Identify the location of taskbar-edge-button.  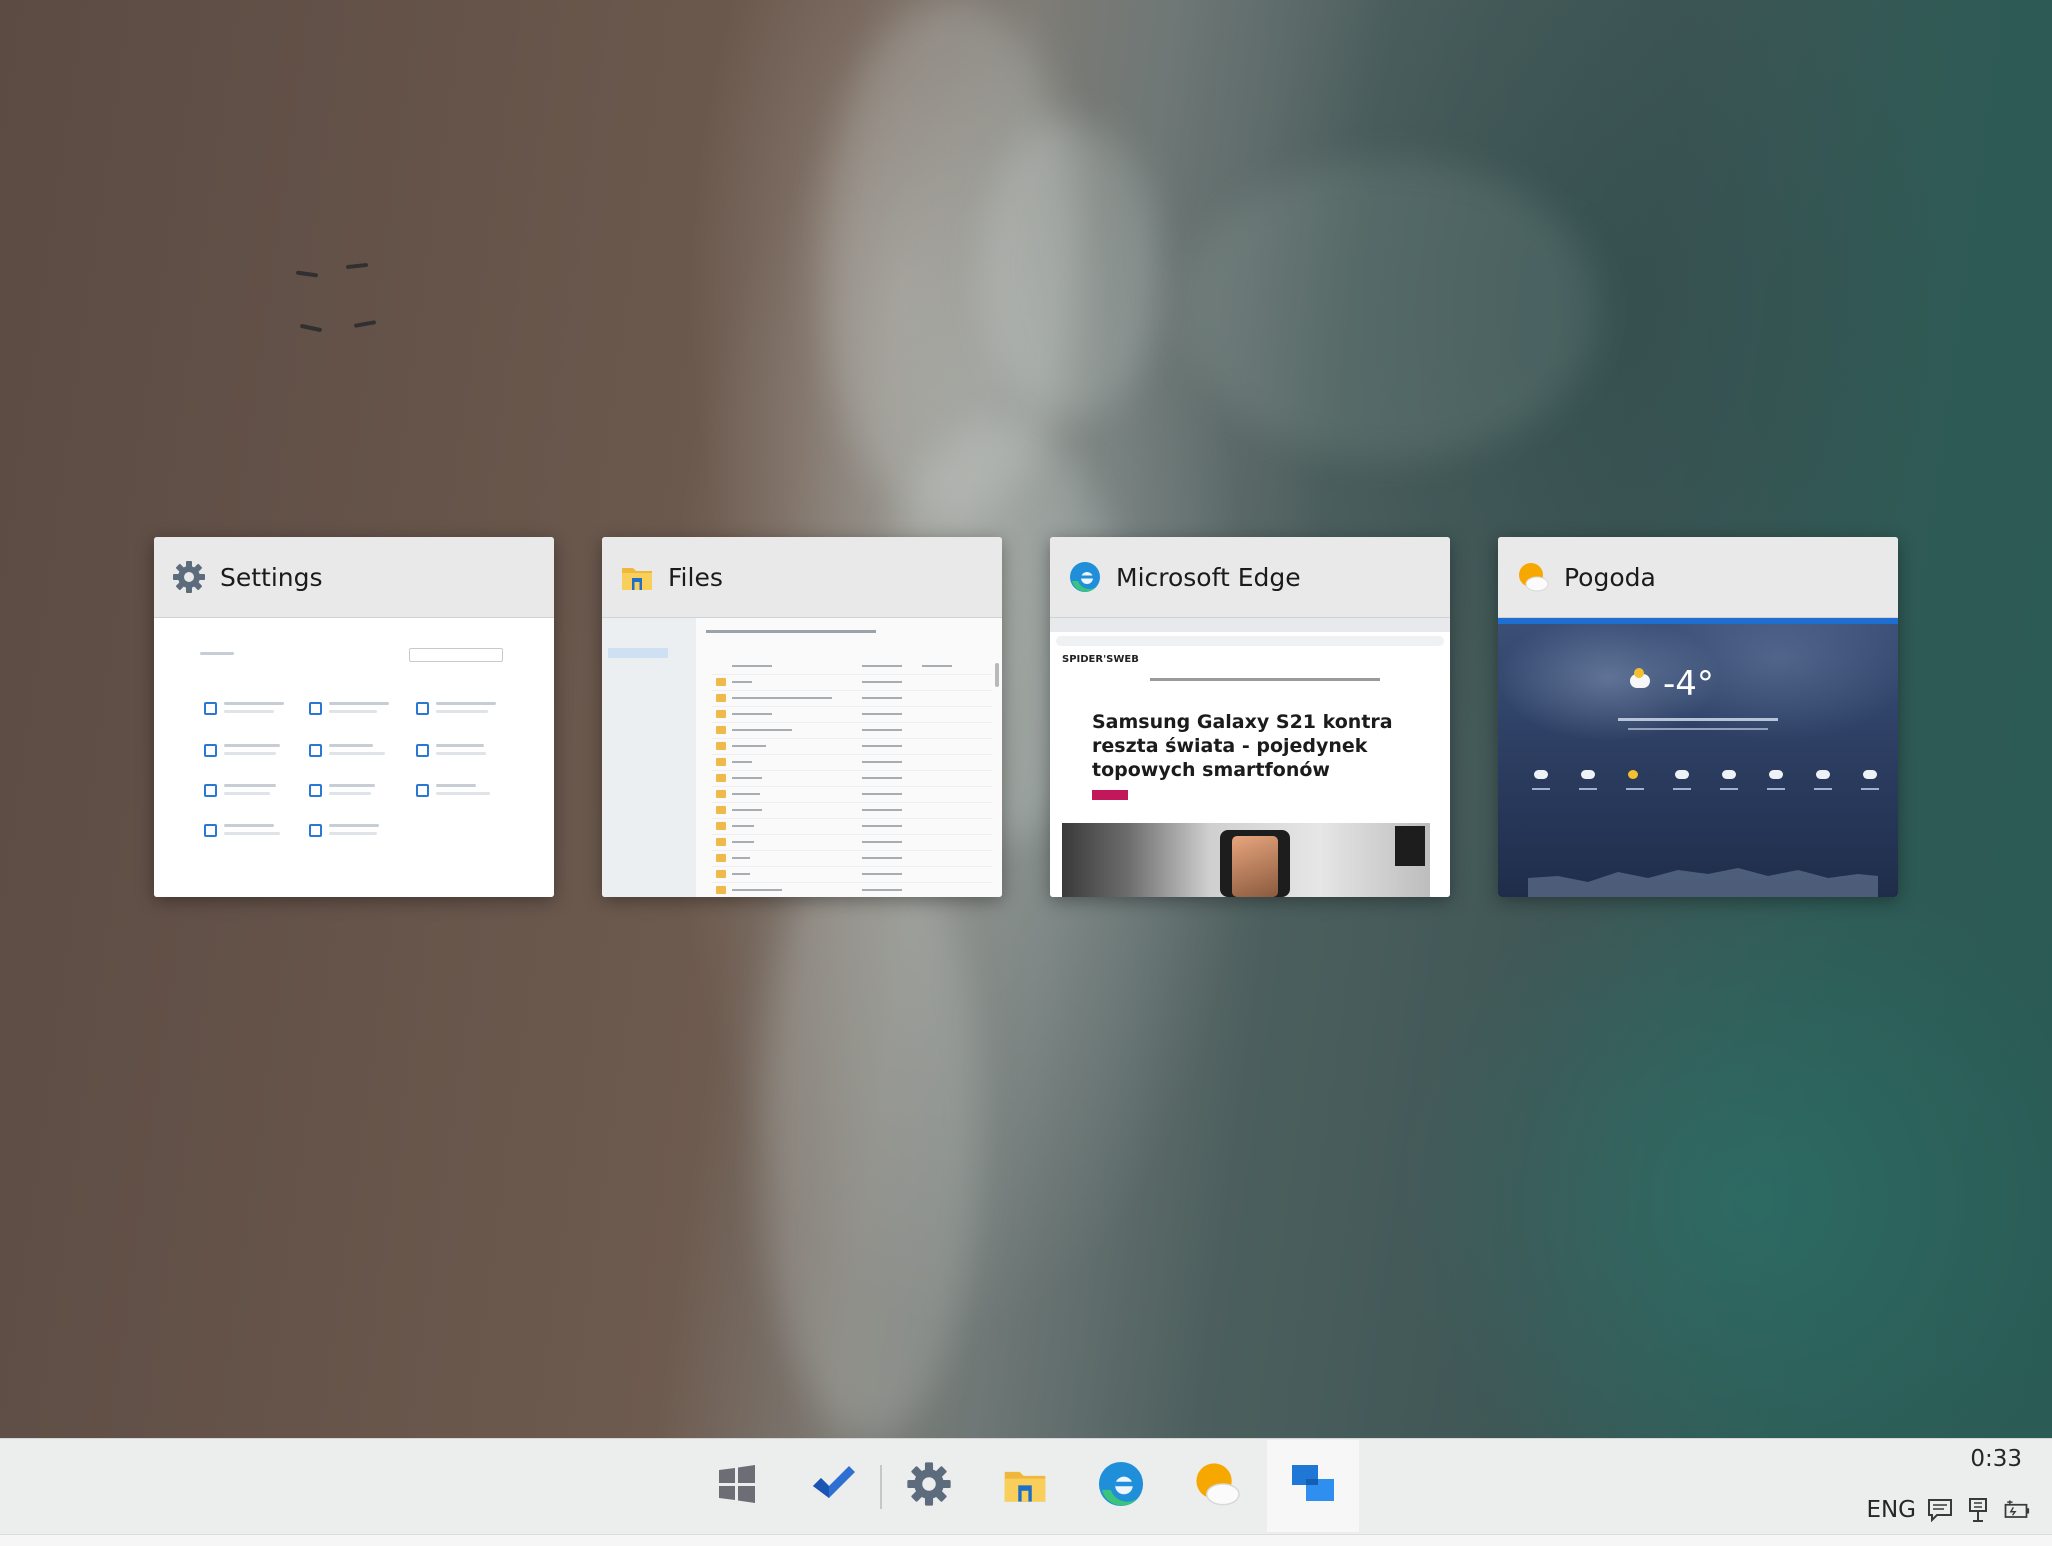
(1121, 1486).